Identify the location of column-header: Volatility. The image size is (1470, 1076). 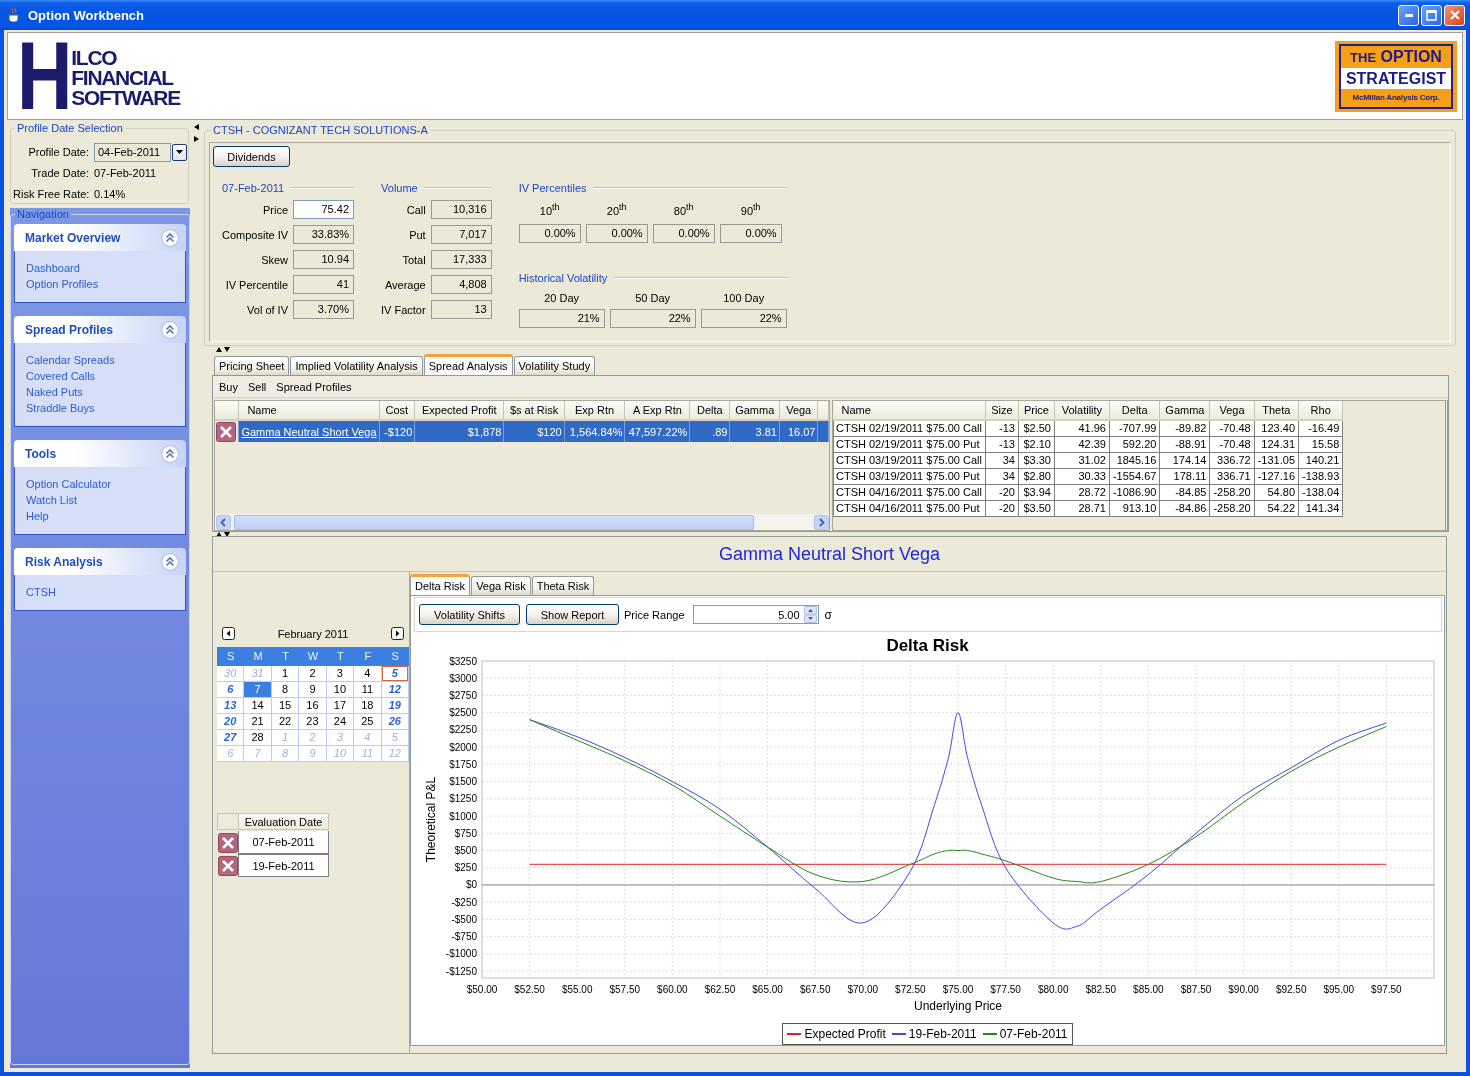
(1082, 410).